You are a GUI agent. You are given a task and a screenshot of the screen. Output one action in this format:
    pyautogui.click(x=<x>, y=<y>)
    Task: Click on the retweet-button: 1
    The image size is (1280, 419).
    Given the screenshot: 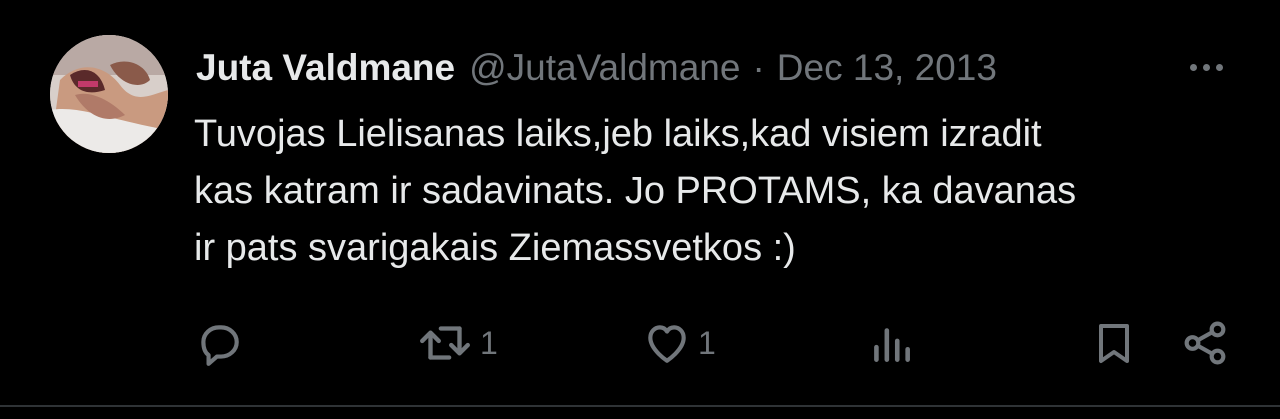 What is the action you would take?
    pyautogui.click(x=457, y=343)
    